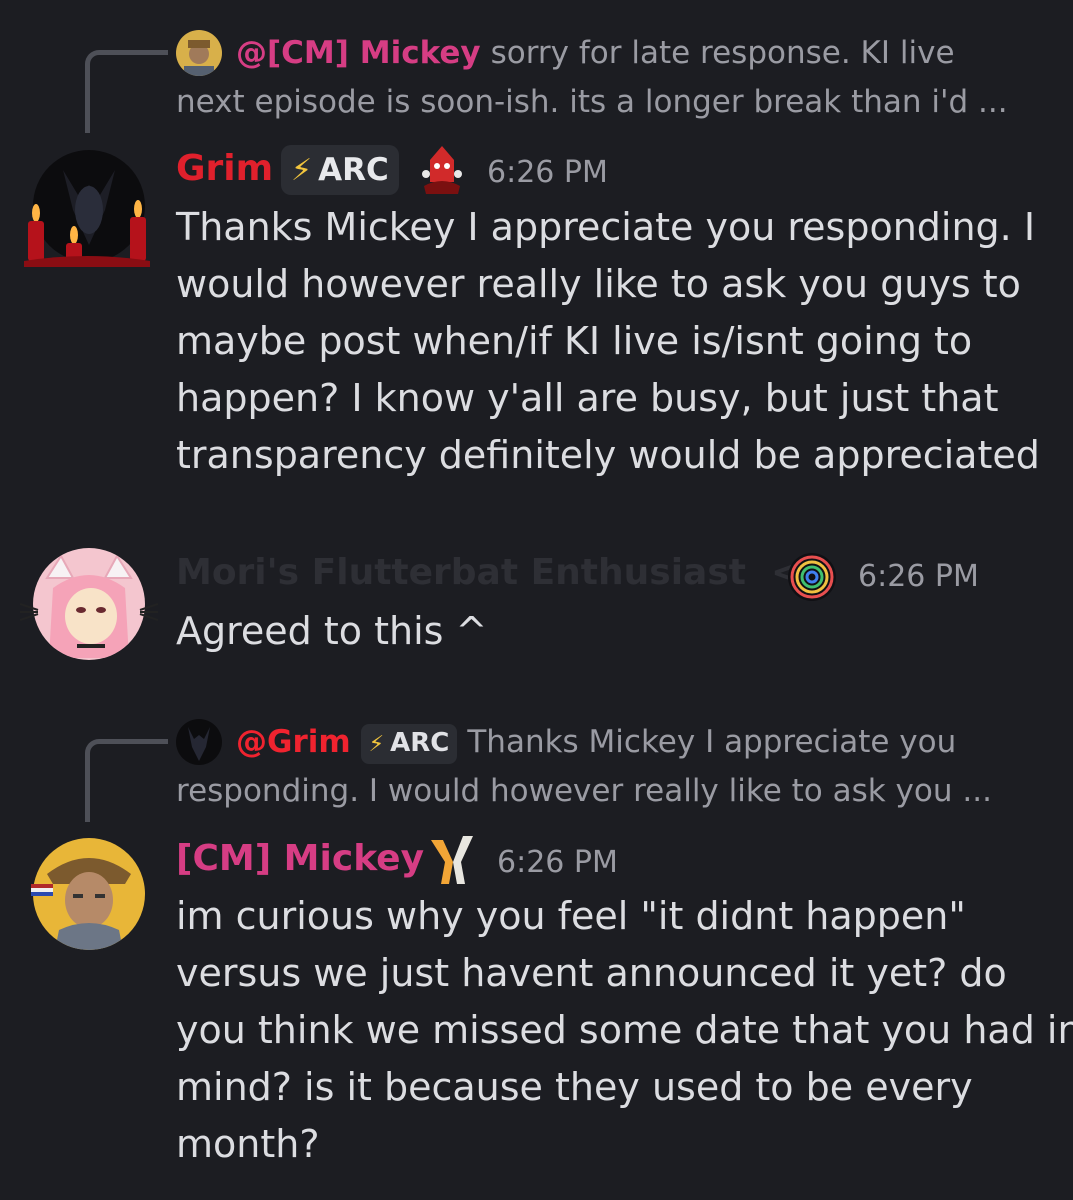 The width and height of the screenshot is (1073, 1200). What do you see at coordinates (87, 232) in the screenshot?
I see `candles-decoration` at bounding box center [87, 232].